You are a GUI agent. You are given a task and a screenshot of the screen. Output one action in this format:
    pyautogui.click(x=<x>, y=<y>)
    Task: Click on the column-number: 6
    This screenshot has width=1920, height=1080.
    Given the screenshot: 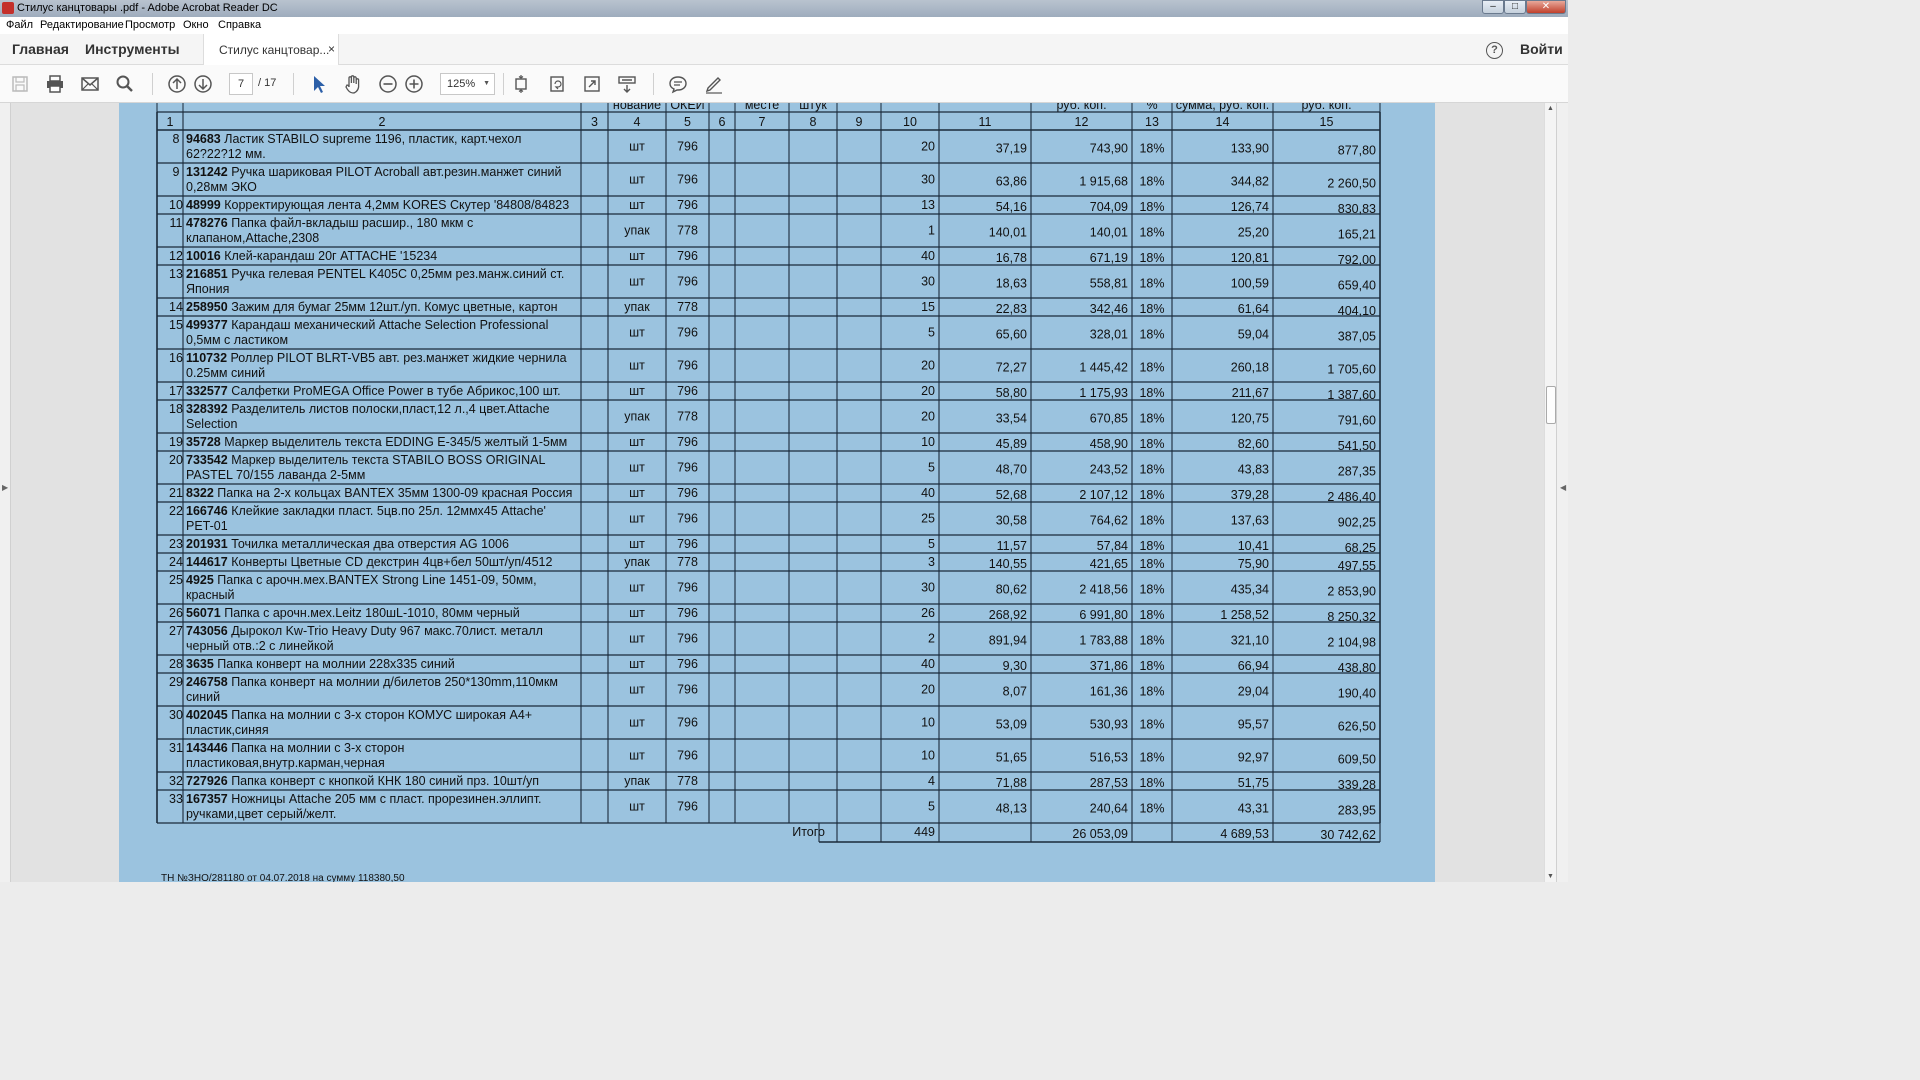 What is the action you would take?
    pyautogui.click(x=722, y=122)
    